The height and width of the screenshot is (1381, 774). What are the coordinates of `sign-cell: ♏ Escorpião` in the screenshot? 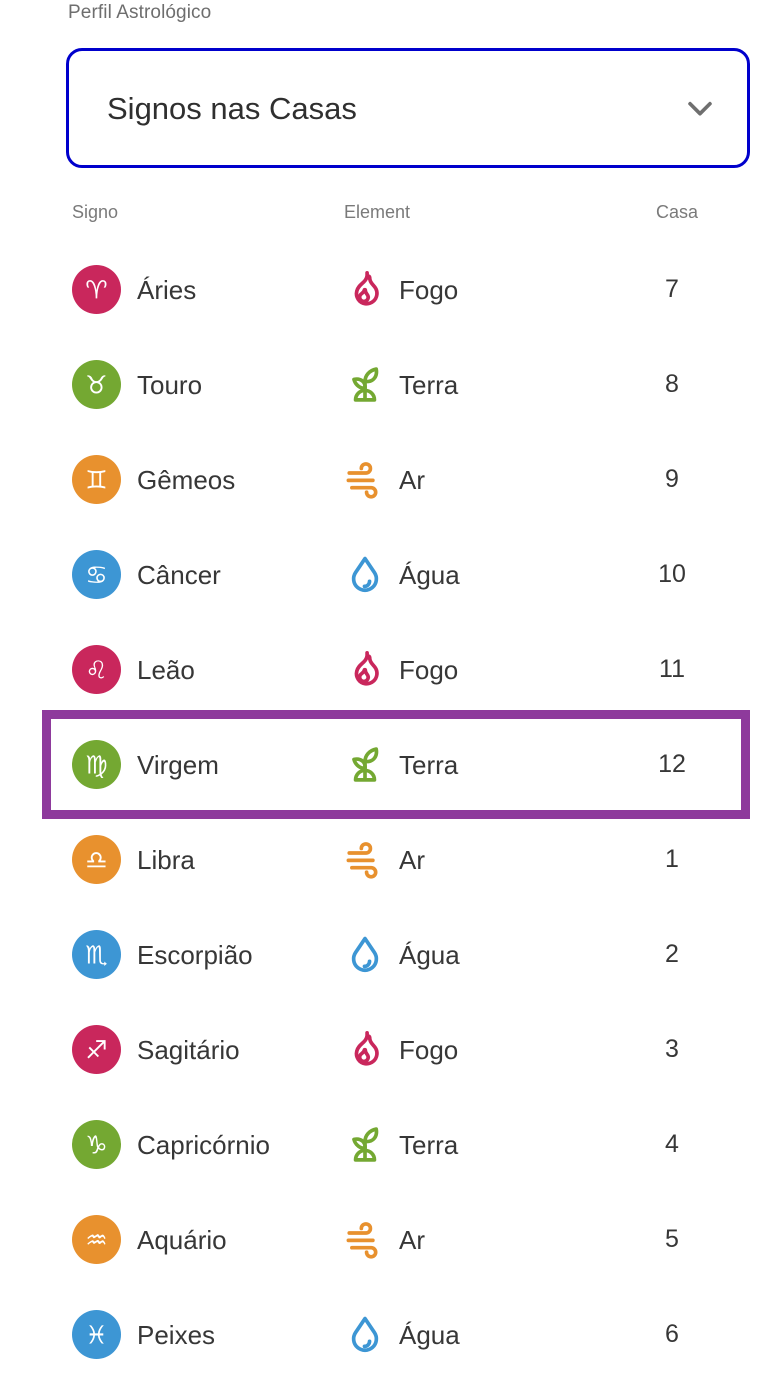 It's located at (162, 954).